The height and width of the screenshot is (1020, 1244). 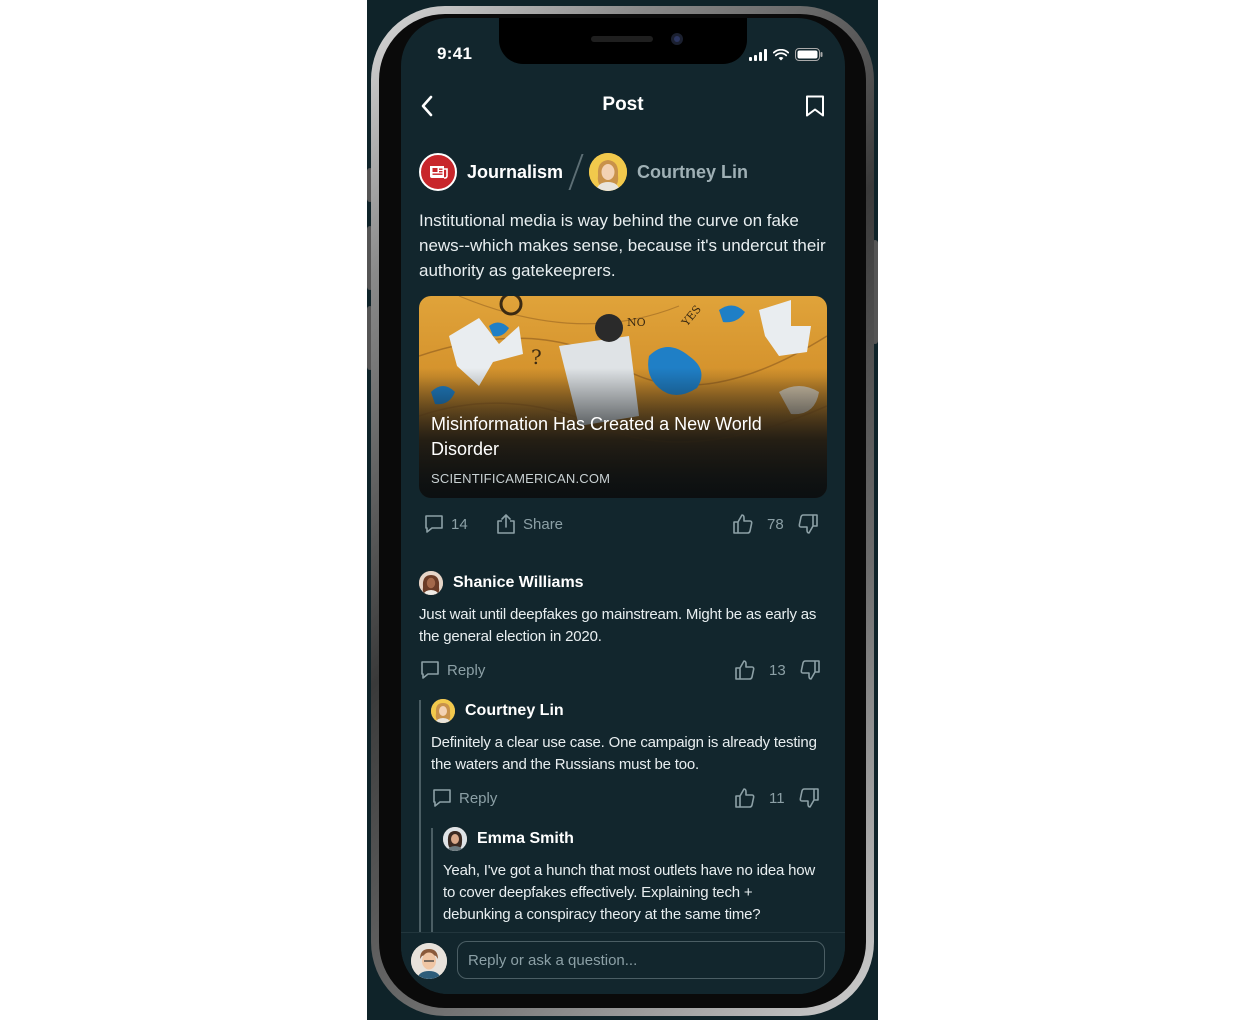 I want to click on status-time: 9:41, so click(x=455, y=53).